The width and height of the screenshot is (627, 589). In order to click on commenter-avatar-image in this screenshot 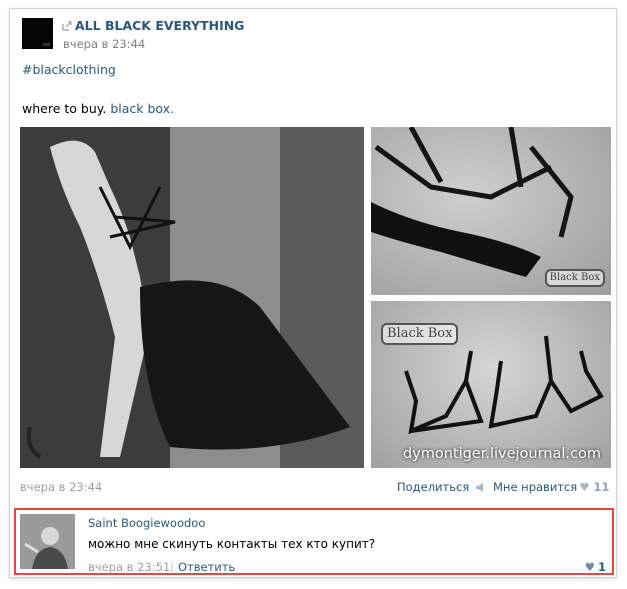, I will do `click(47, 541)`.